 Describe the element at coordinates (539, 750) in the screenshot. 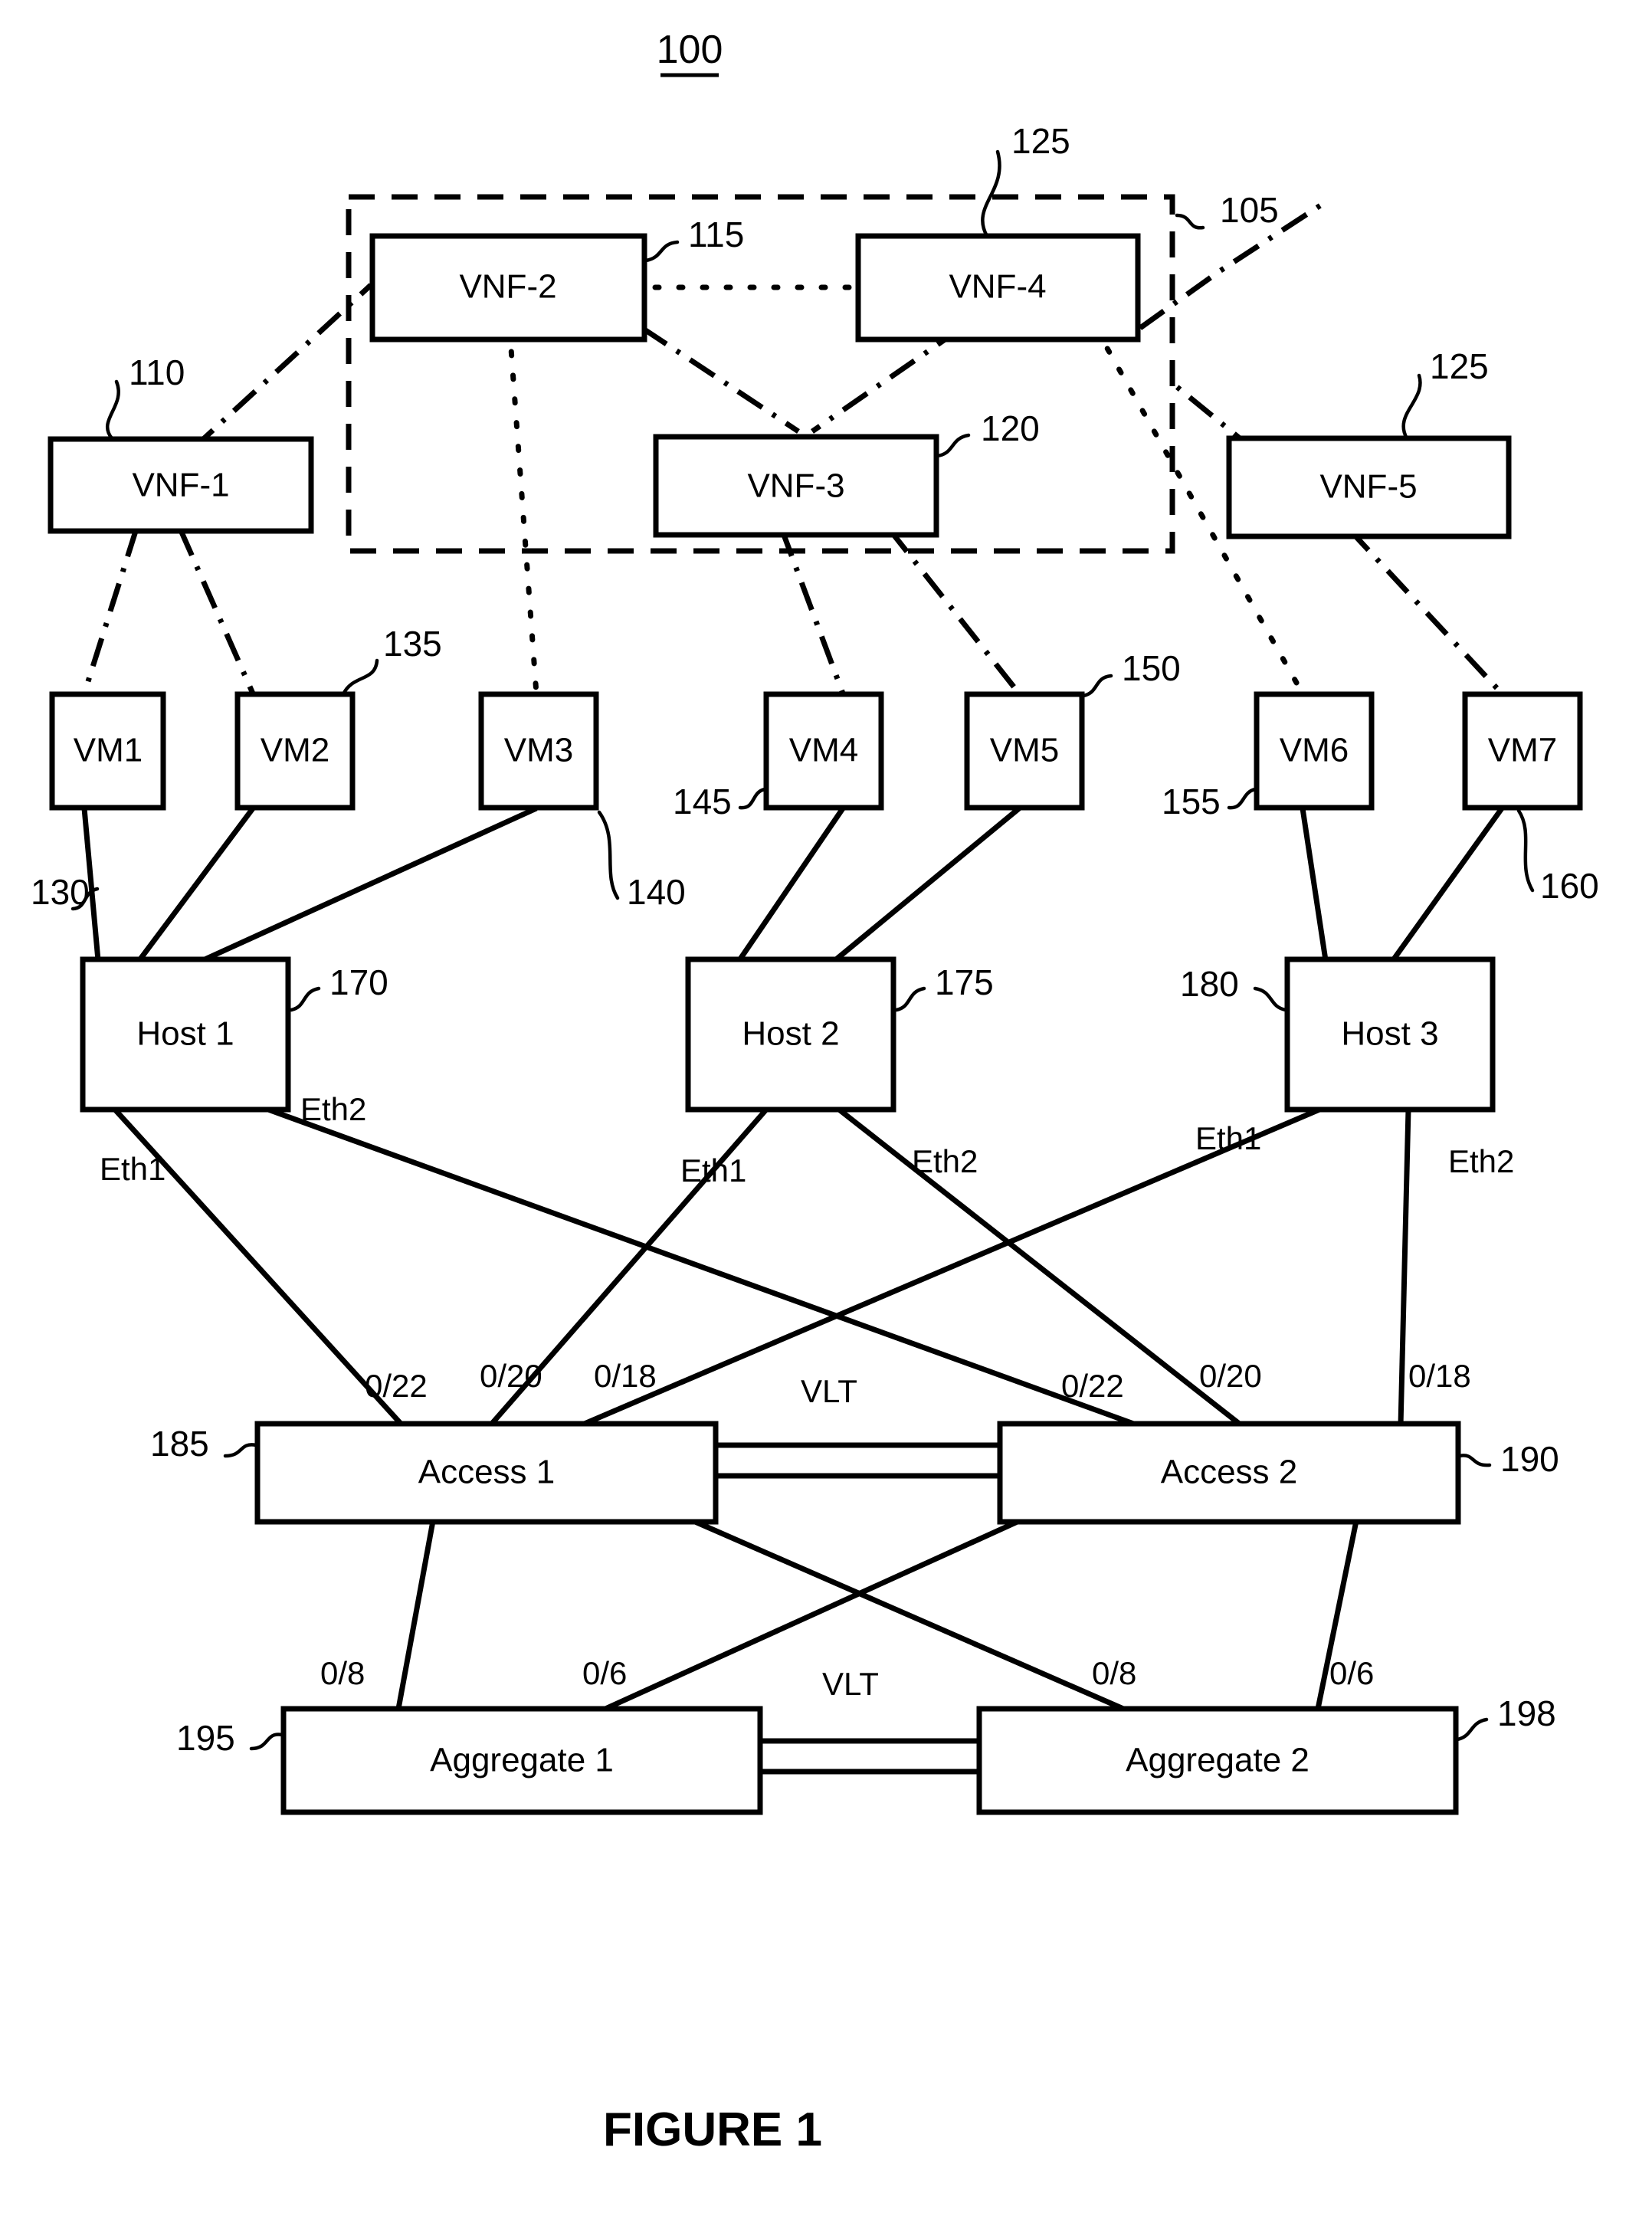

I see `vm-3-label: VM3` at that location.